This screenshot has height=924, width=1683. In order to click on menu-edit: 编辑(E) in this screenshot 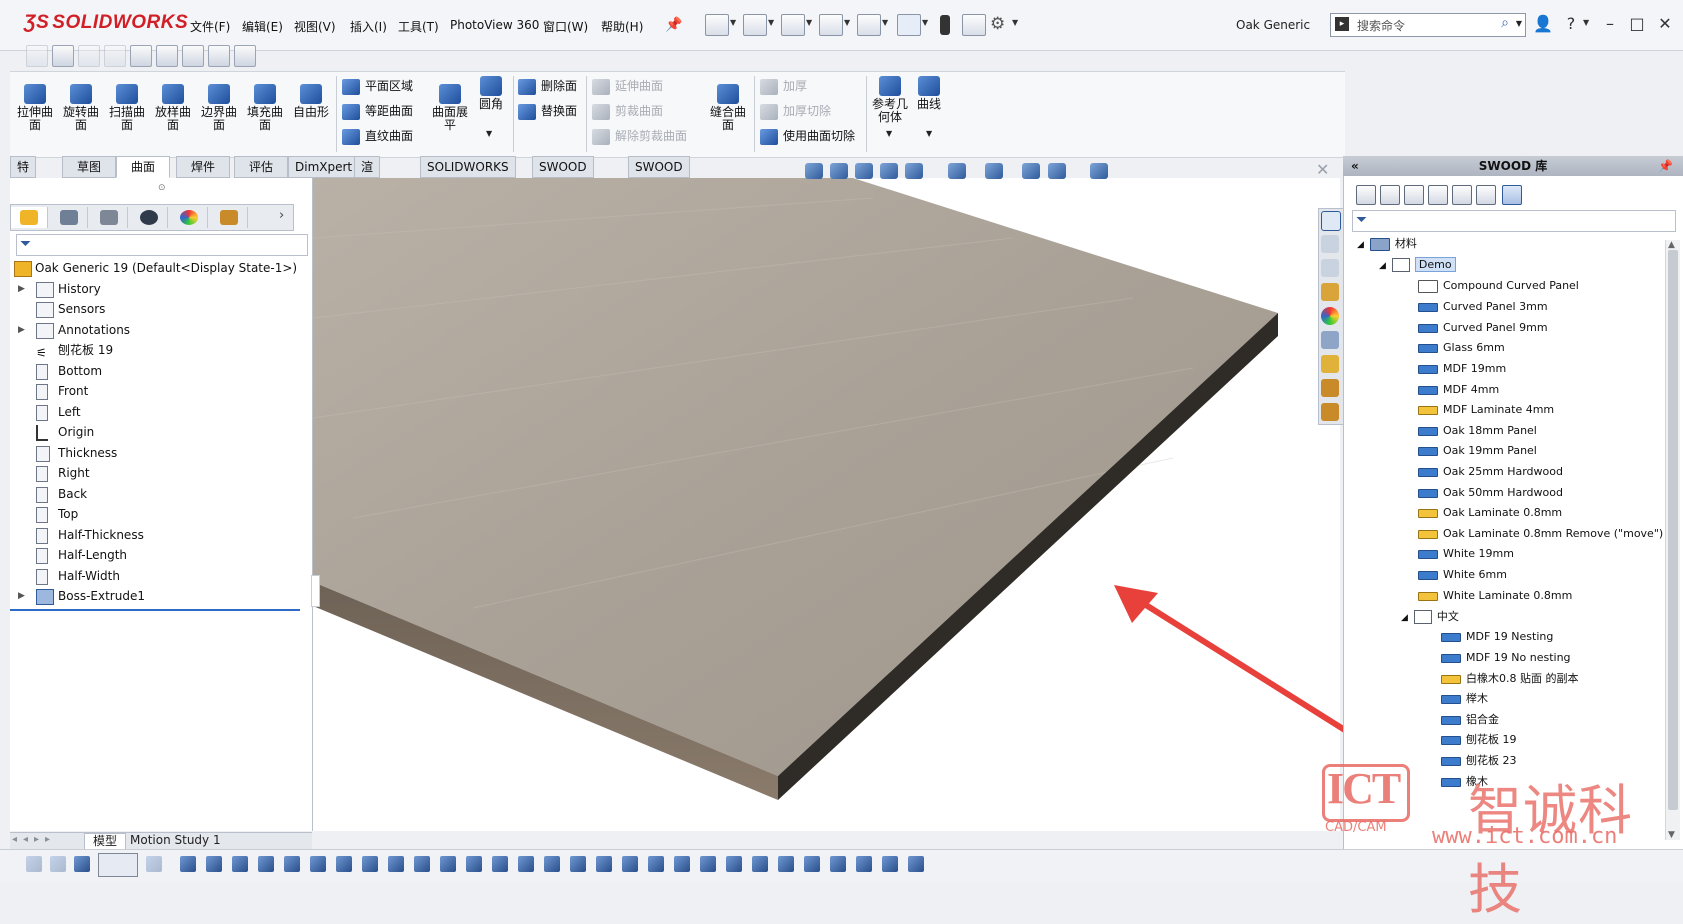, I will do `click(262, 27)`.